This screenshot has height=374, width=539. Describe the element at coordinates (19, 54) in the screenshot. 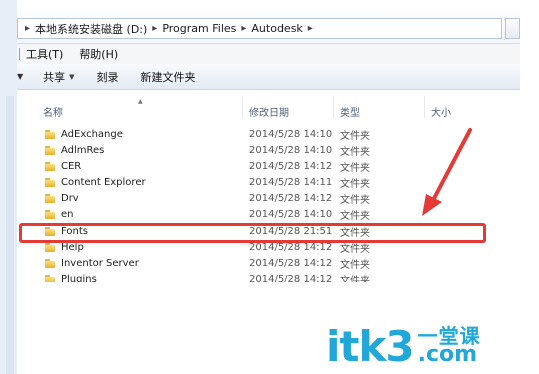

I see `menu-divider` at that location.